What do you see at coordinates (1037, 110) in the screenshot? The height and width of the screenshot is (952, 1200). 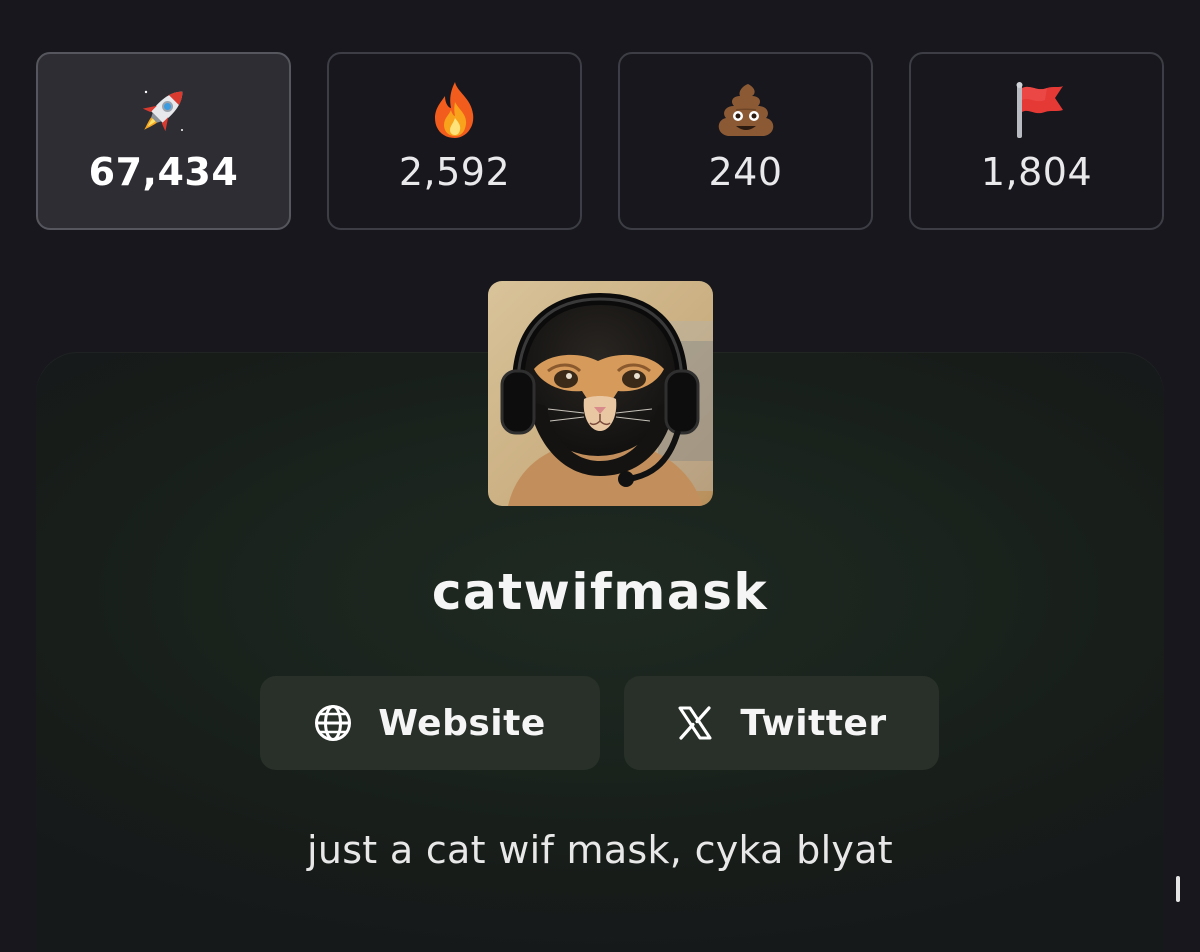 I see `red-flag-icon` at bounding box center [1037, 110].